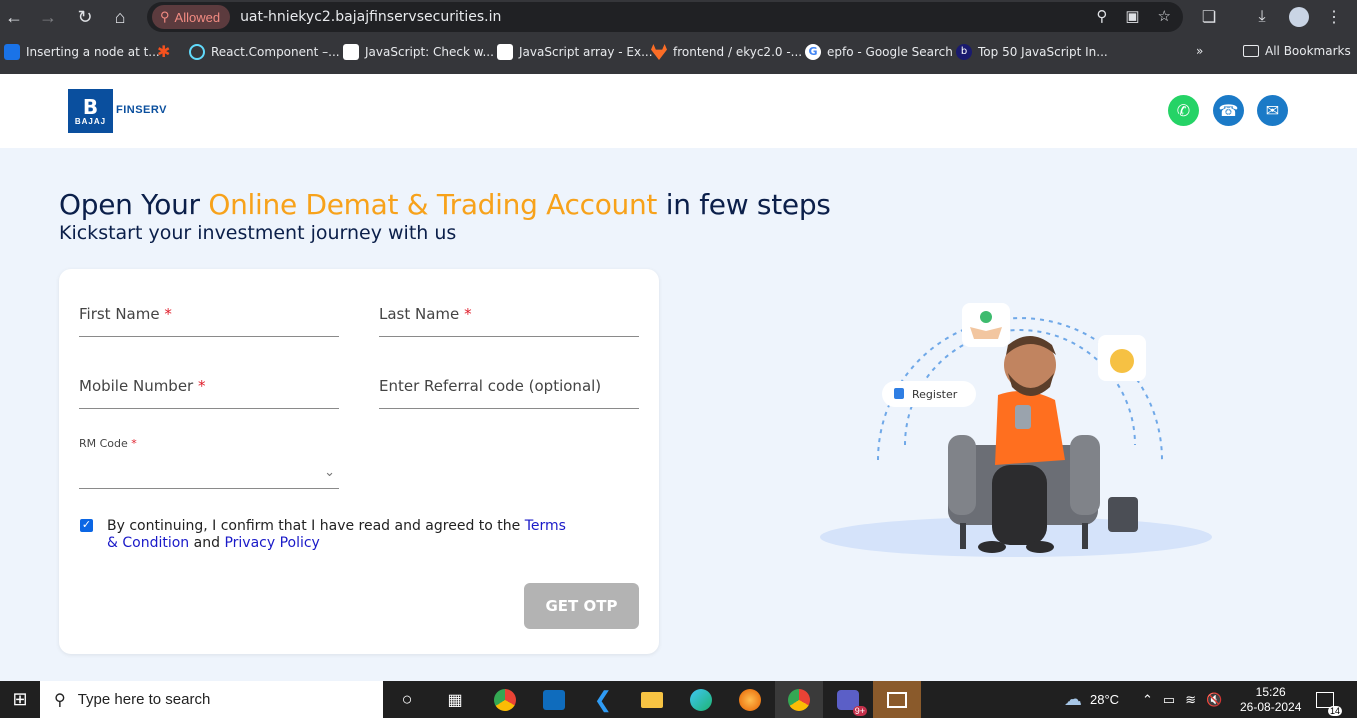 The width and height of the screenshot is (1357, 718). What do you see at coordinates (120, 17) in the screenshot?
I see `home-icon: ⌂` at bounding box center [120, 17].